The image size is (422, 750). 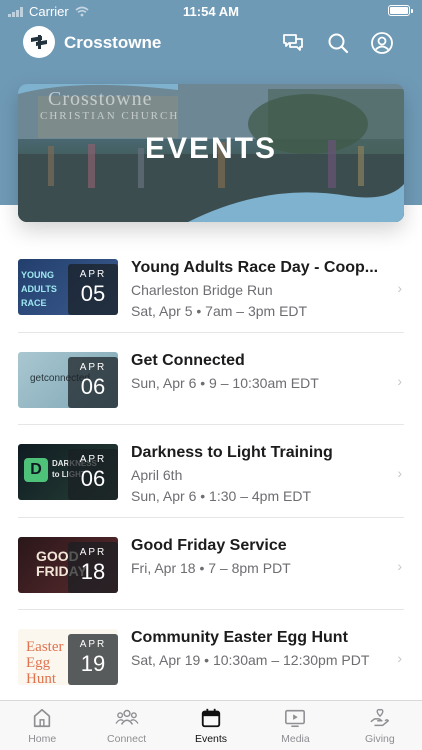 I want to click on hero-sign-text: Crosstowne, so click(x=100, y=99).